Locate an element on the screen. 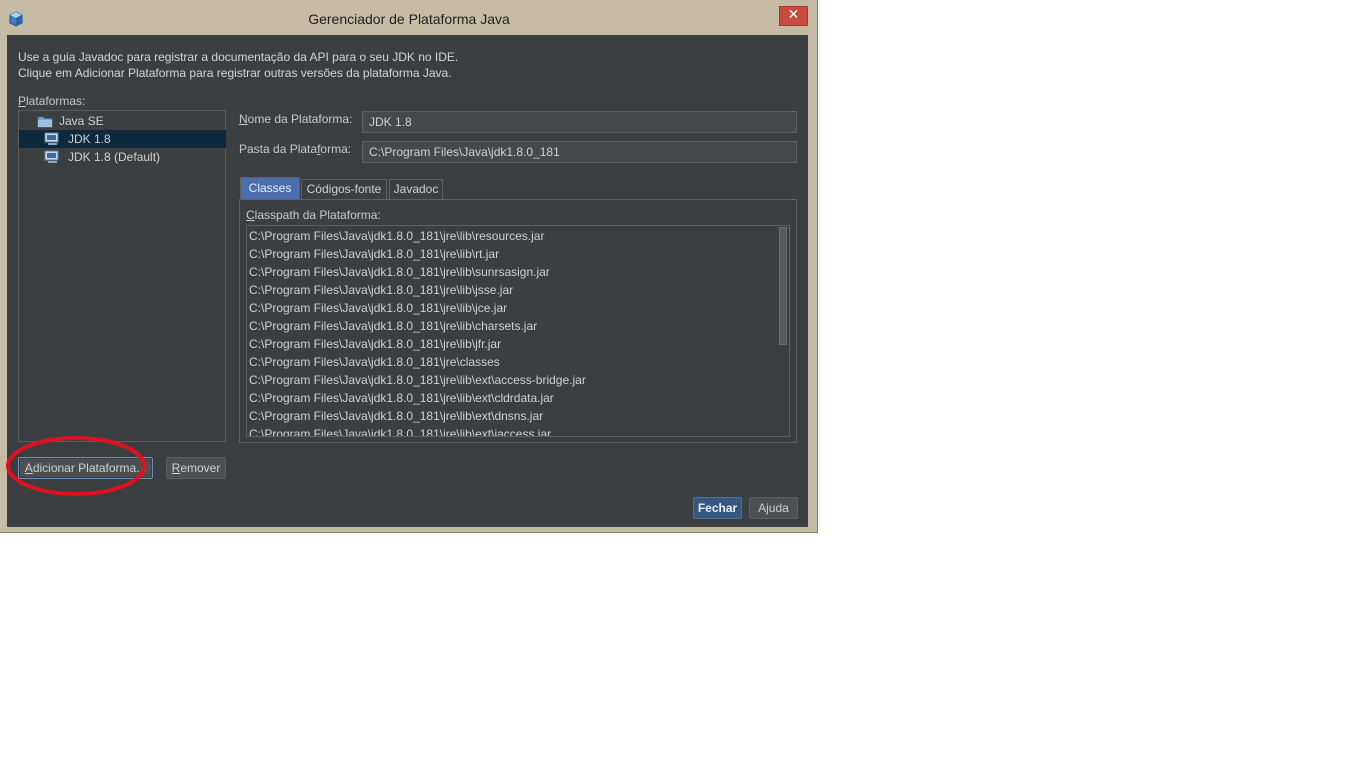 This screenshot has height=768, width=1366. help-button: Ajuda is located at coordinates (773, 508).